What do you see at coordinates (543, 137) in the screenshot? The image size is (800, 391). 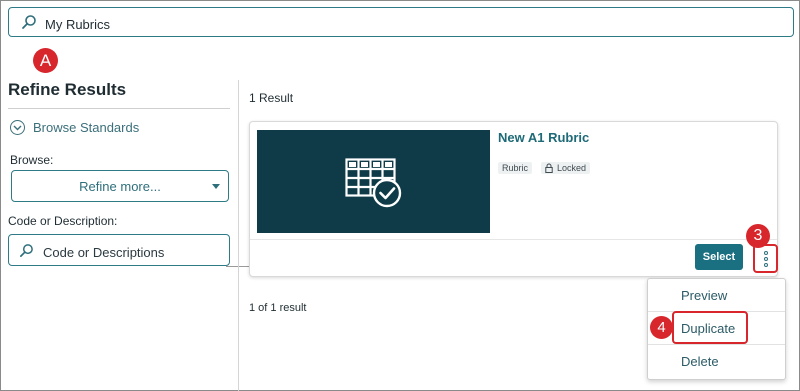 I see `rubric-title-link: New A1 Rubric` at bounding box center [543, 137].